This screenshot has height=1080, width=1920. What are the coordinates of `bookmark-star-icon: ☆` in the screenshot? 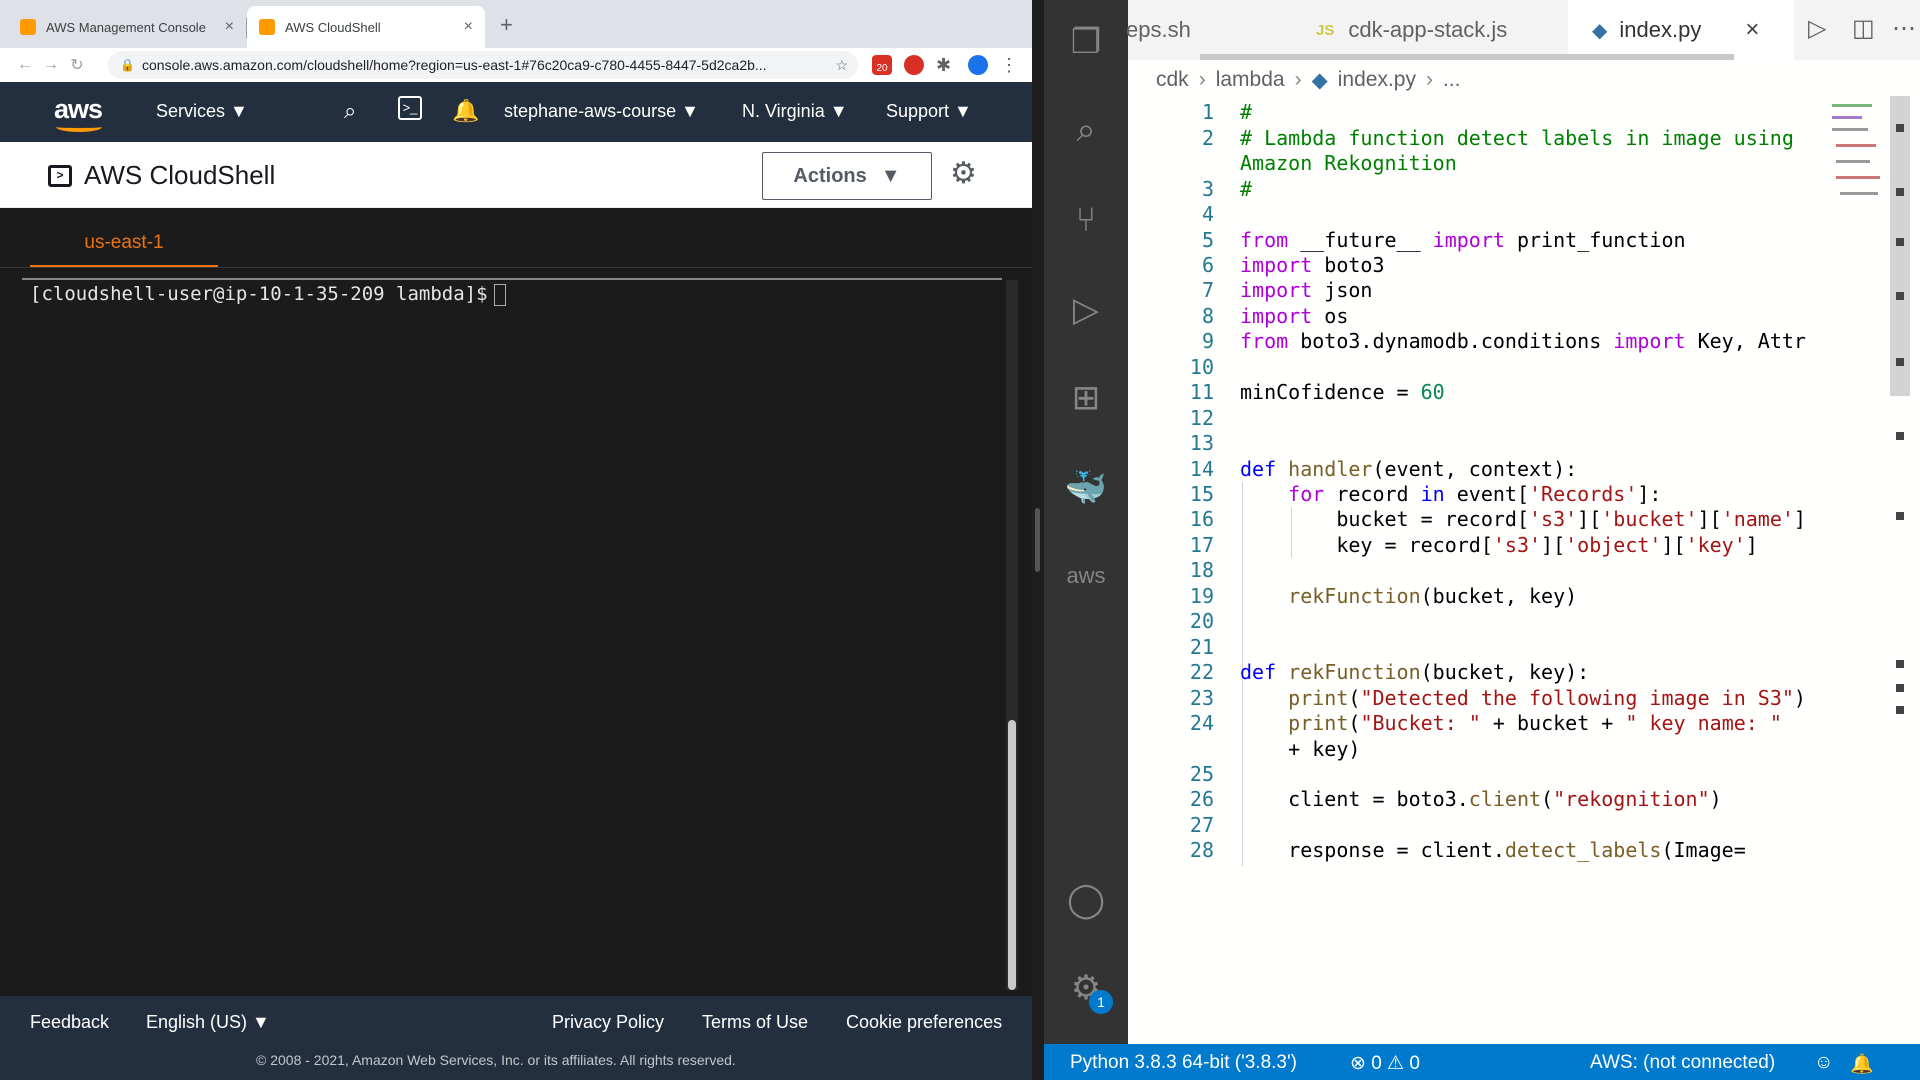 It's located at (841, 65).